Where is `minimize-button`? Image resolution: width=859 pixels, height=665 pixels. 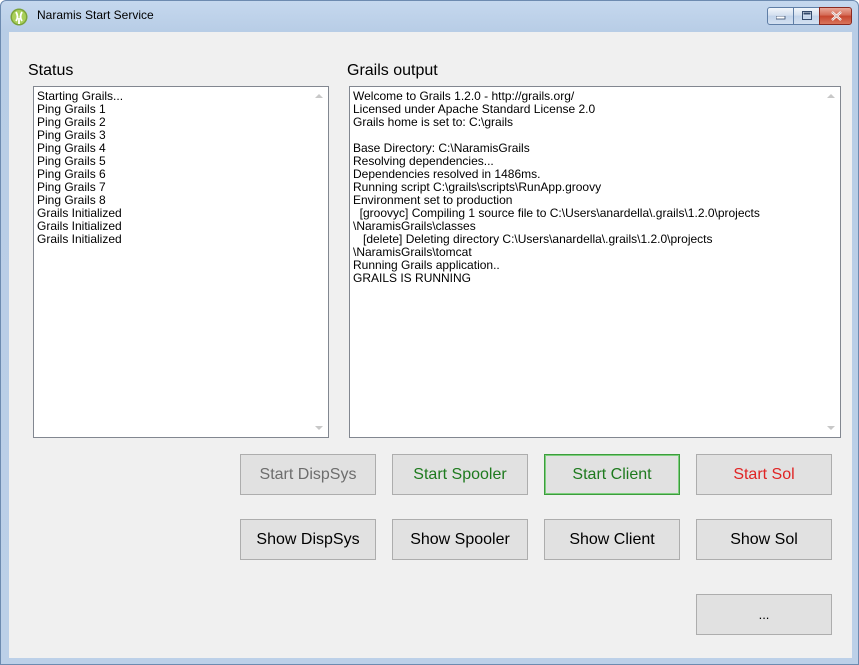 minimize-button is located at coordinates (780, 16).